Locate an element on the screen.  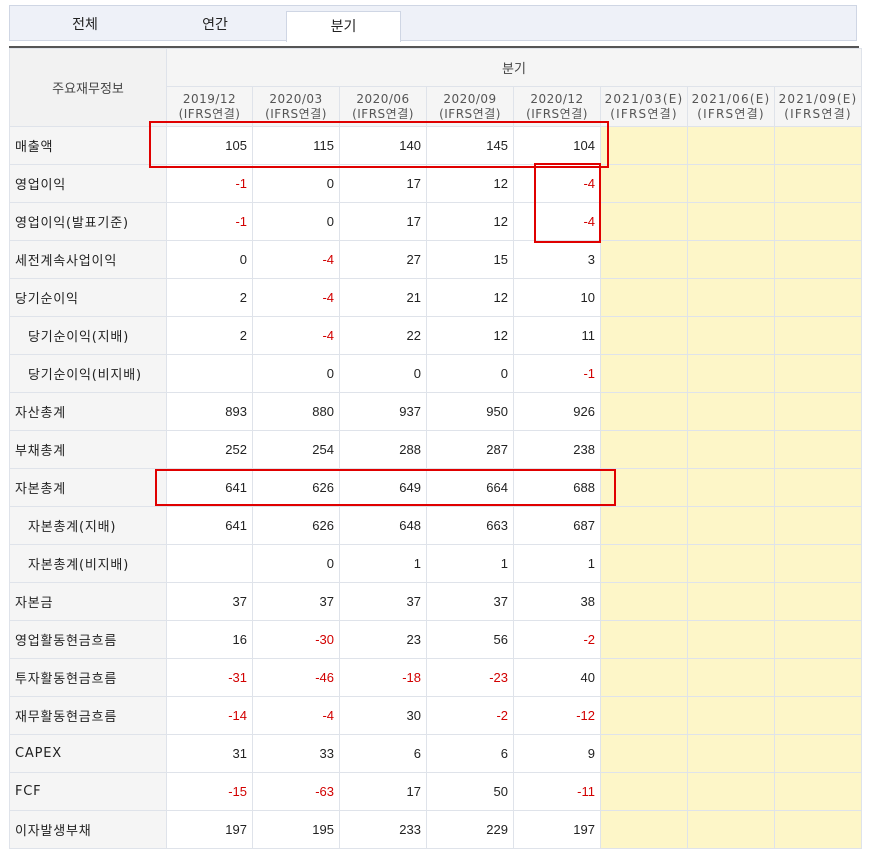
value-cell: 21 is located at coordinates (383, 297).